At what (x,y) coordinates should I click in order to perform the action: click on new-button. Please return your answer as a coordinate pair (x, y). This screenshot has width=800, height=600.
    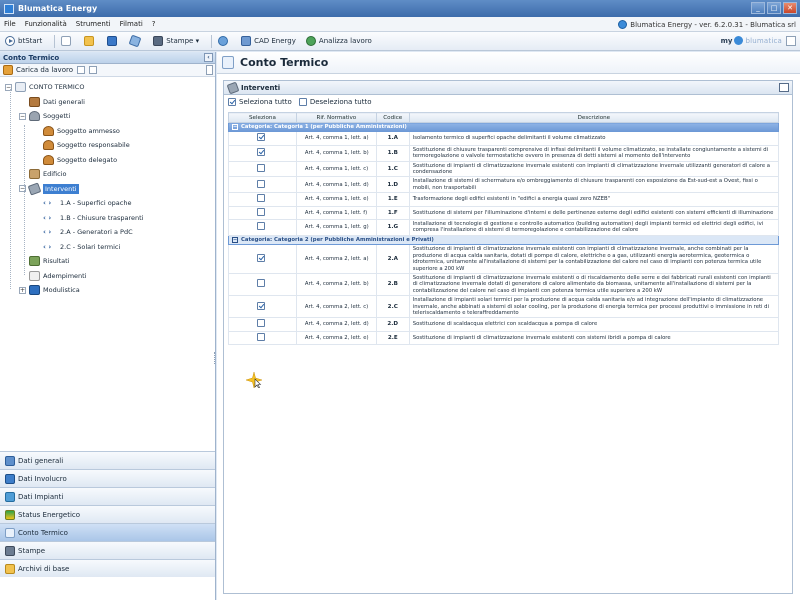
    Looking at the image, I should click on (67, 41).